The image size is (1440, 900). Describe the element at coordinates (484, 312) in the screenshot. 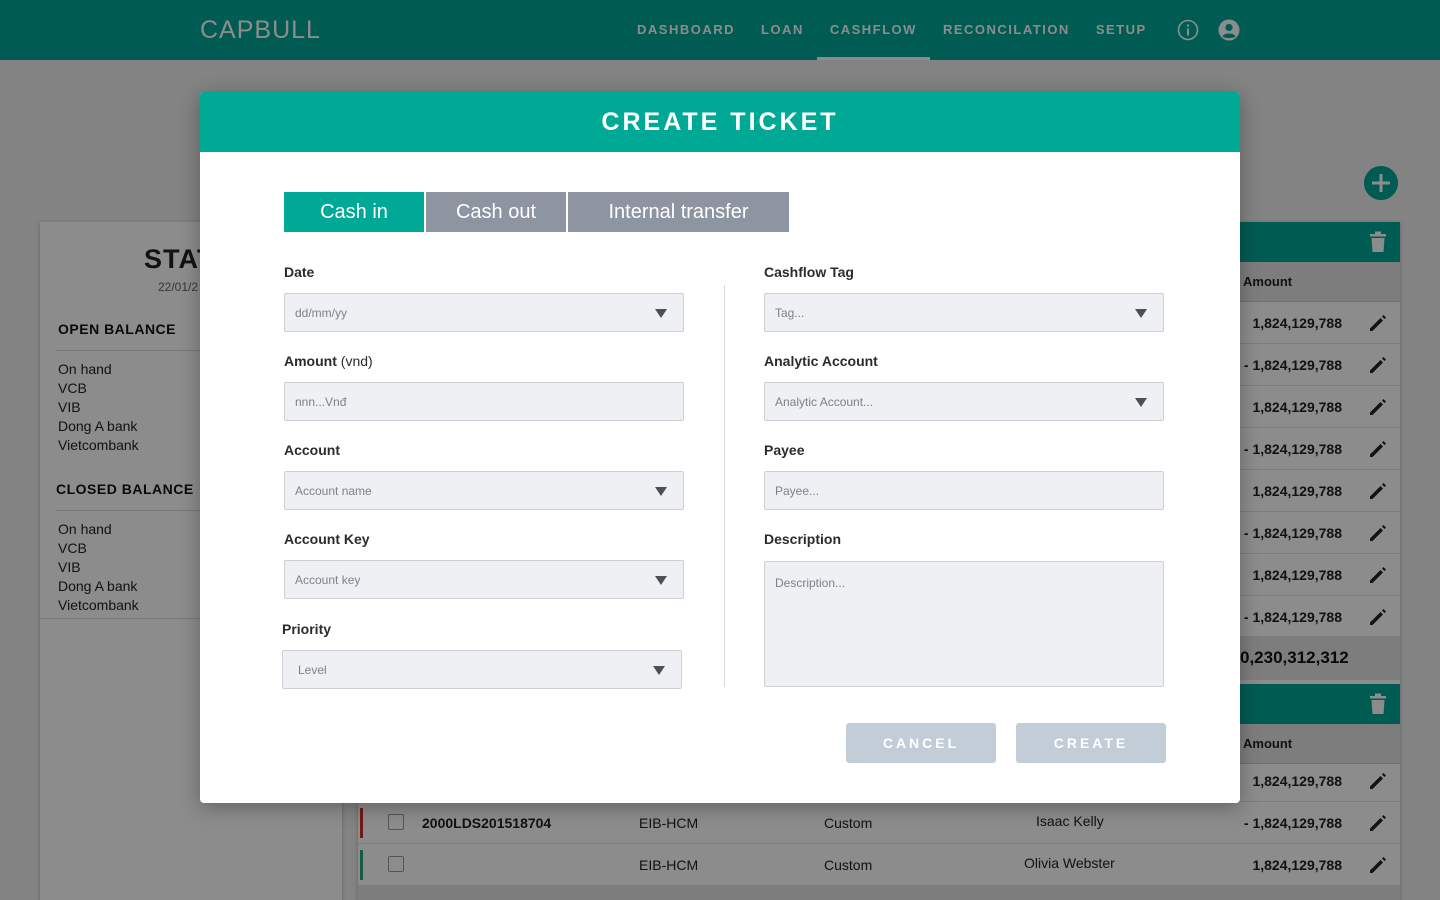

I see `date-select: dd/mm/yy` at that location.